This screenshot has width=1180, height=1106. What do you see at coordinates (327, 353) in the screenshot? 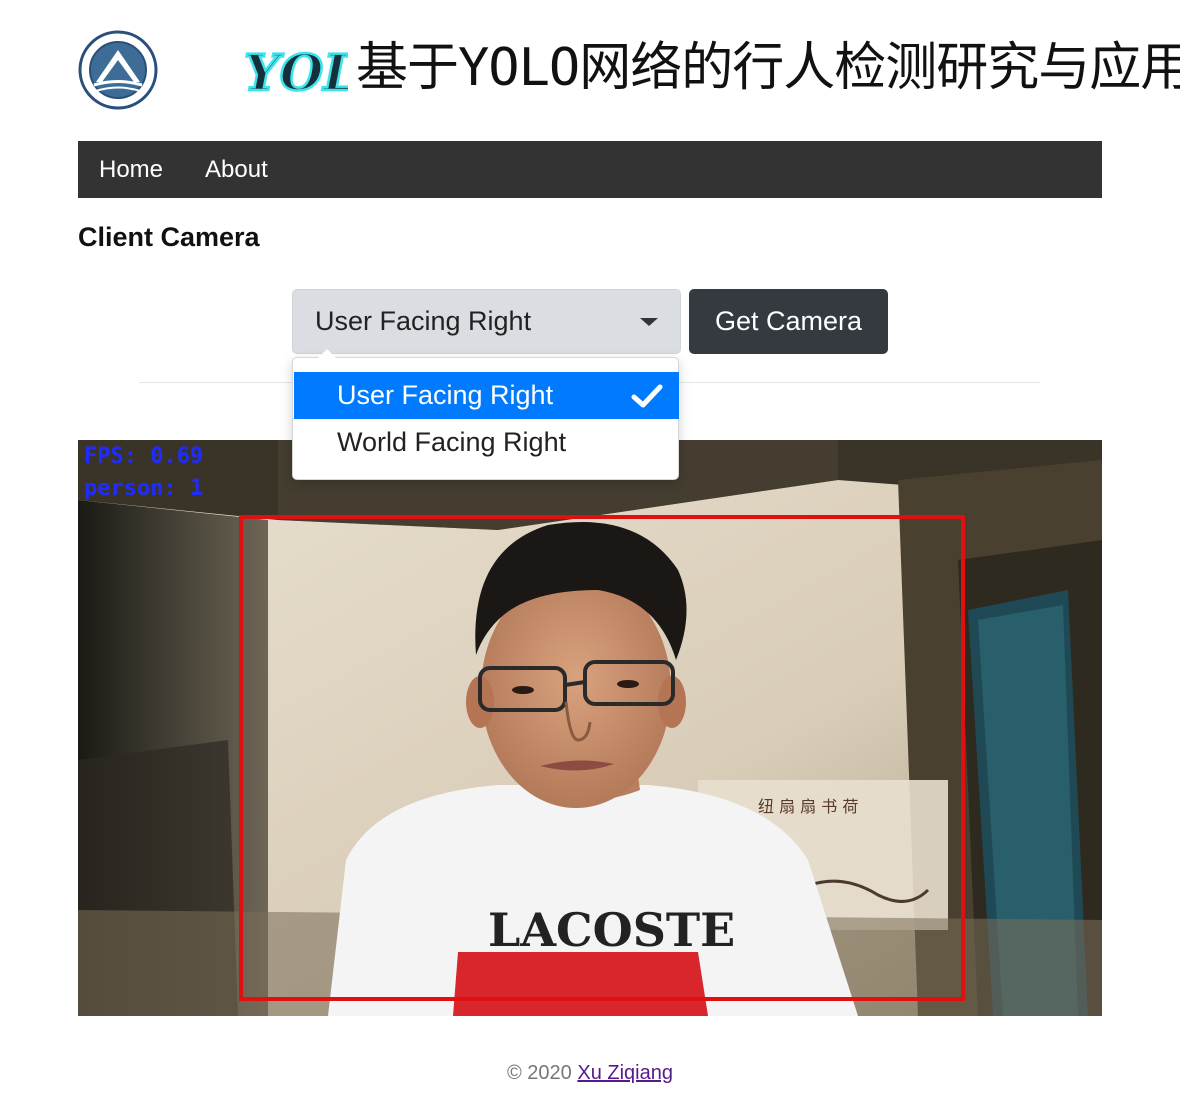
I see `dropdown-pointer` at bounding box center [327, 353].